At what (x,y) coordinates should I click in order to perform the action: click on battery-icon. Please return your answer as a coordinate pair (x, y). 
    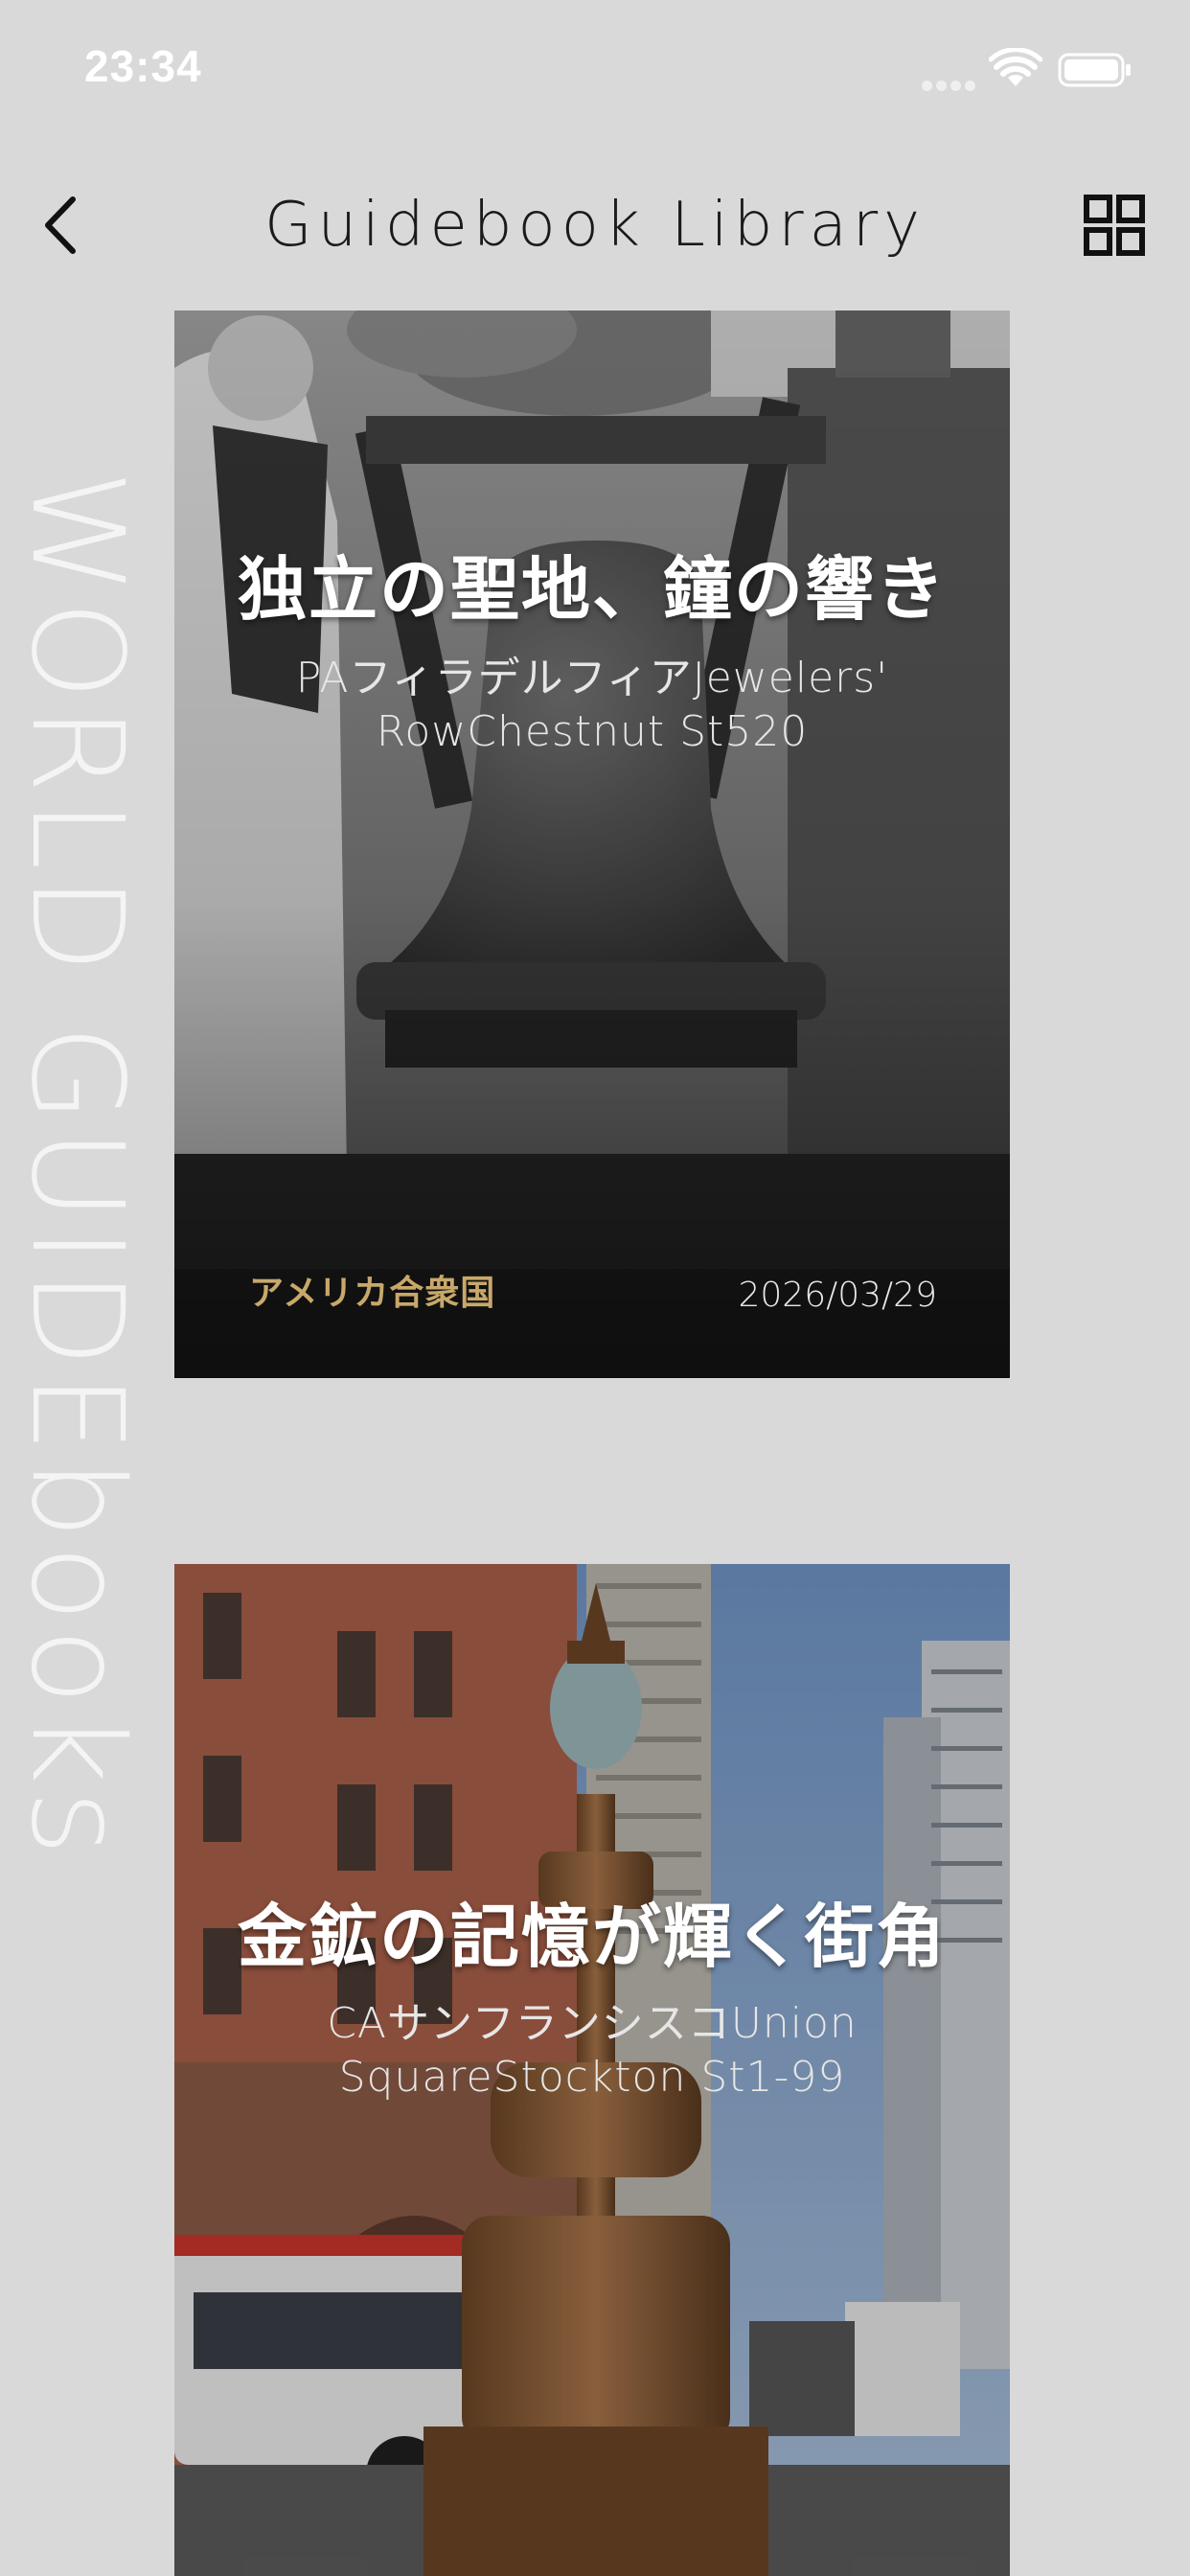
    Looking at the image, I should click on (1095, 70).